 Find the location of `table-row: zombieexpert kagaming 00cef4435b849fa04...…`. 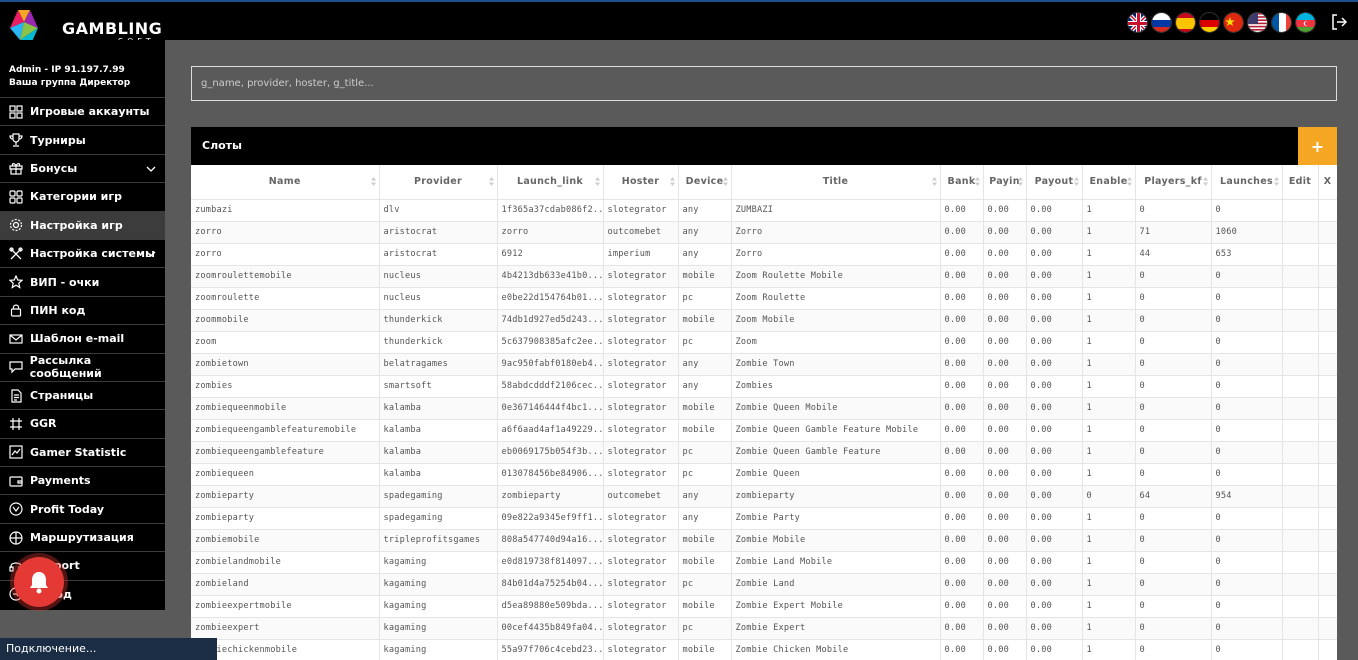

table-row: zombieexpert kagaming 00cef4435b849fa04...… is located at coordinates (764, 628).